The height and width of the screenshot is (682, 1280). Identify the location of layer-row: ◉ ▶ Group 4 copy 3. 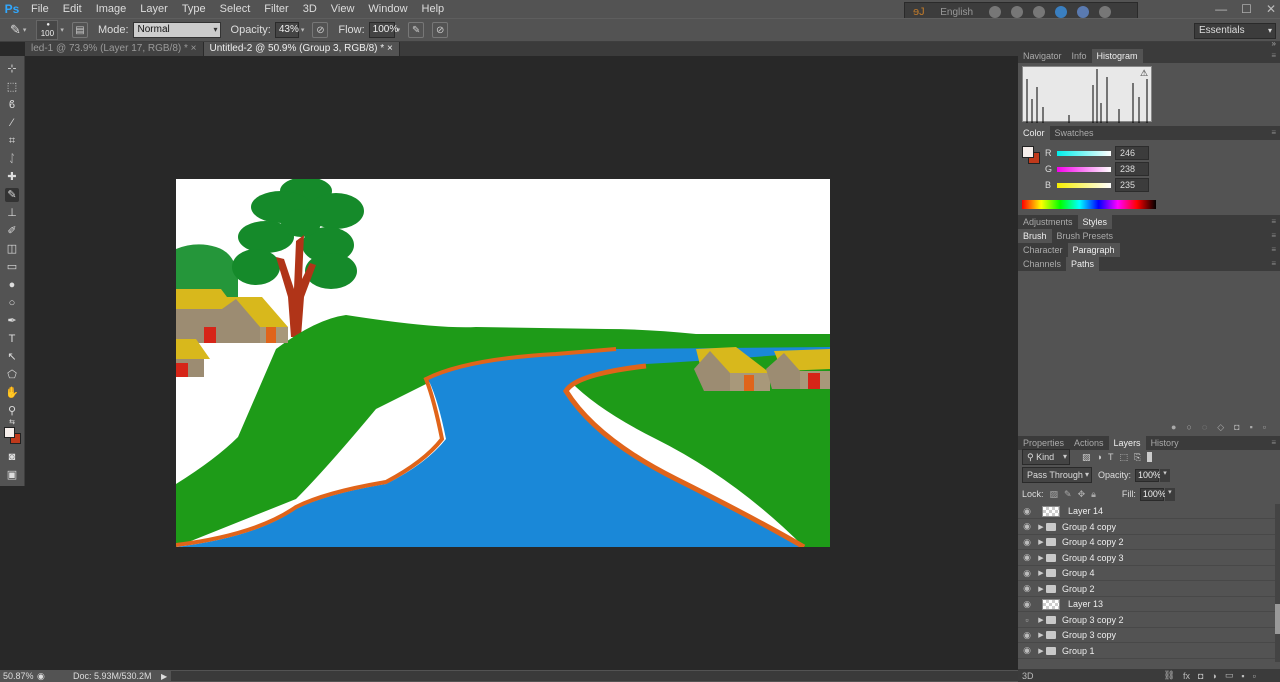
(1147, 558).